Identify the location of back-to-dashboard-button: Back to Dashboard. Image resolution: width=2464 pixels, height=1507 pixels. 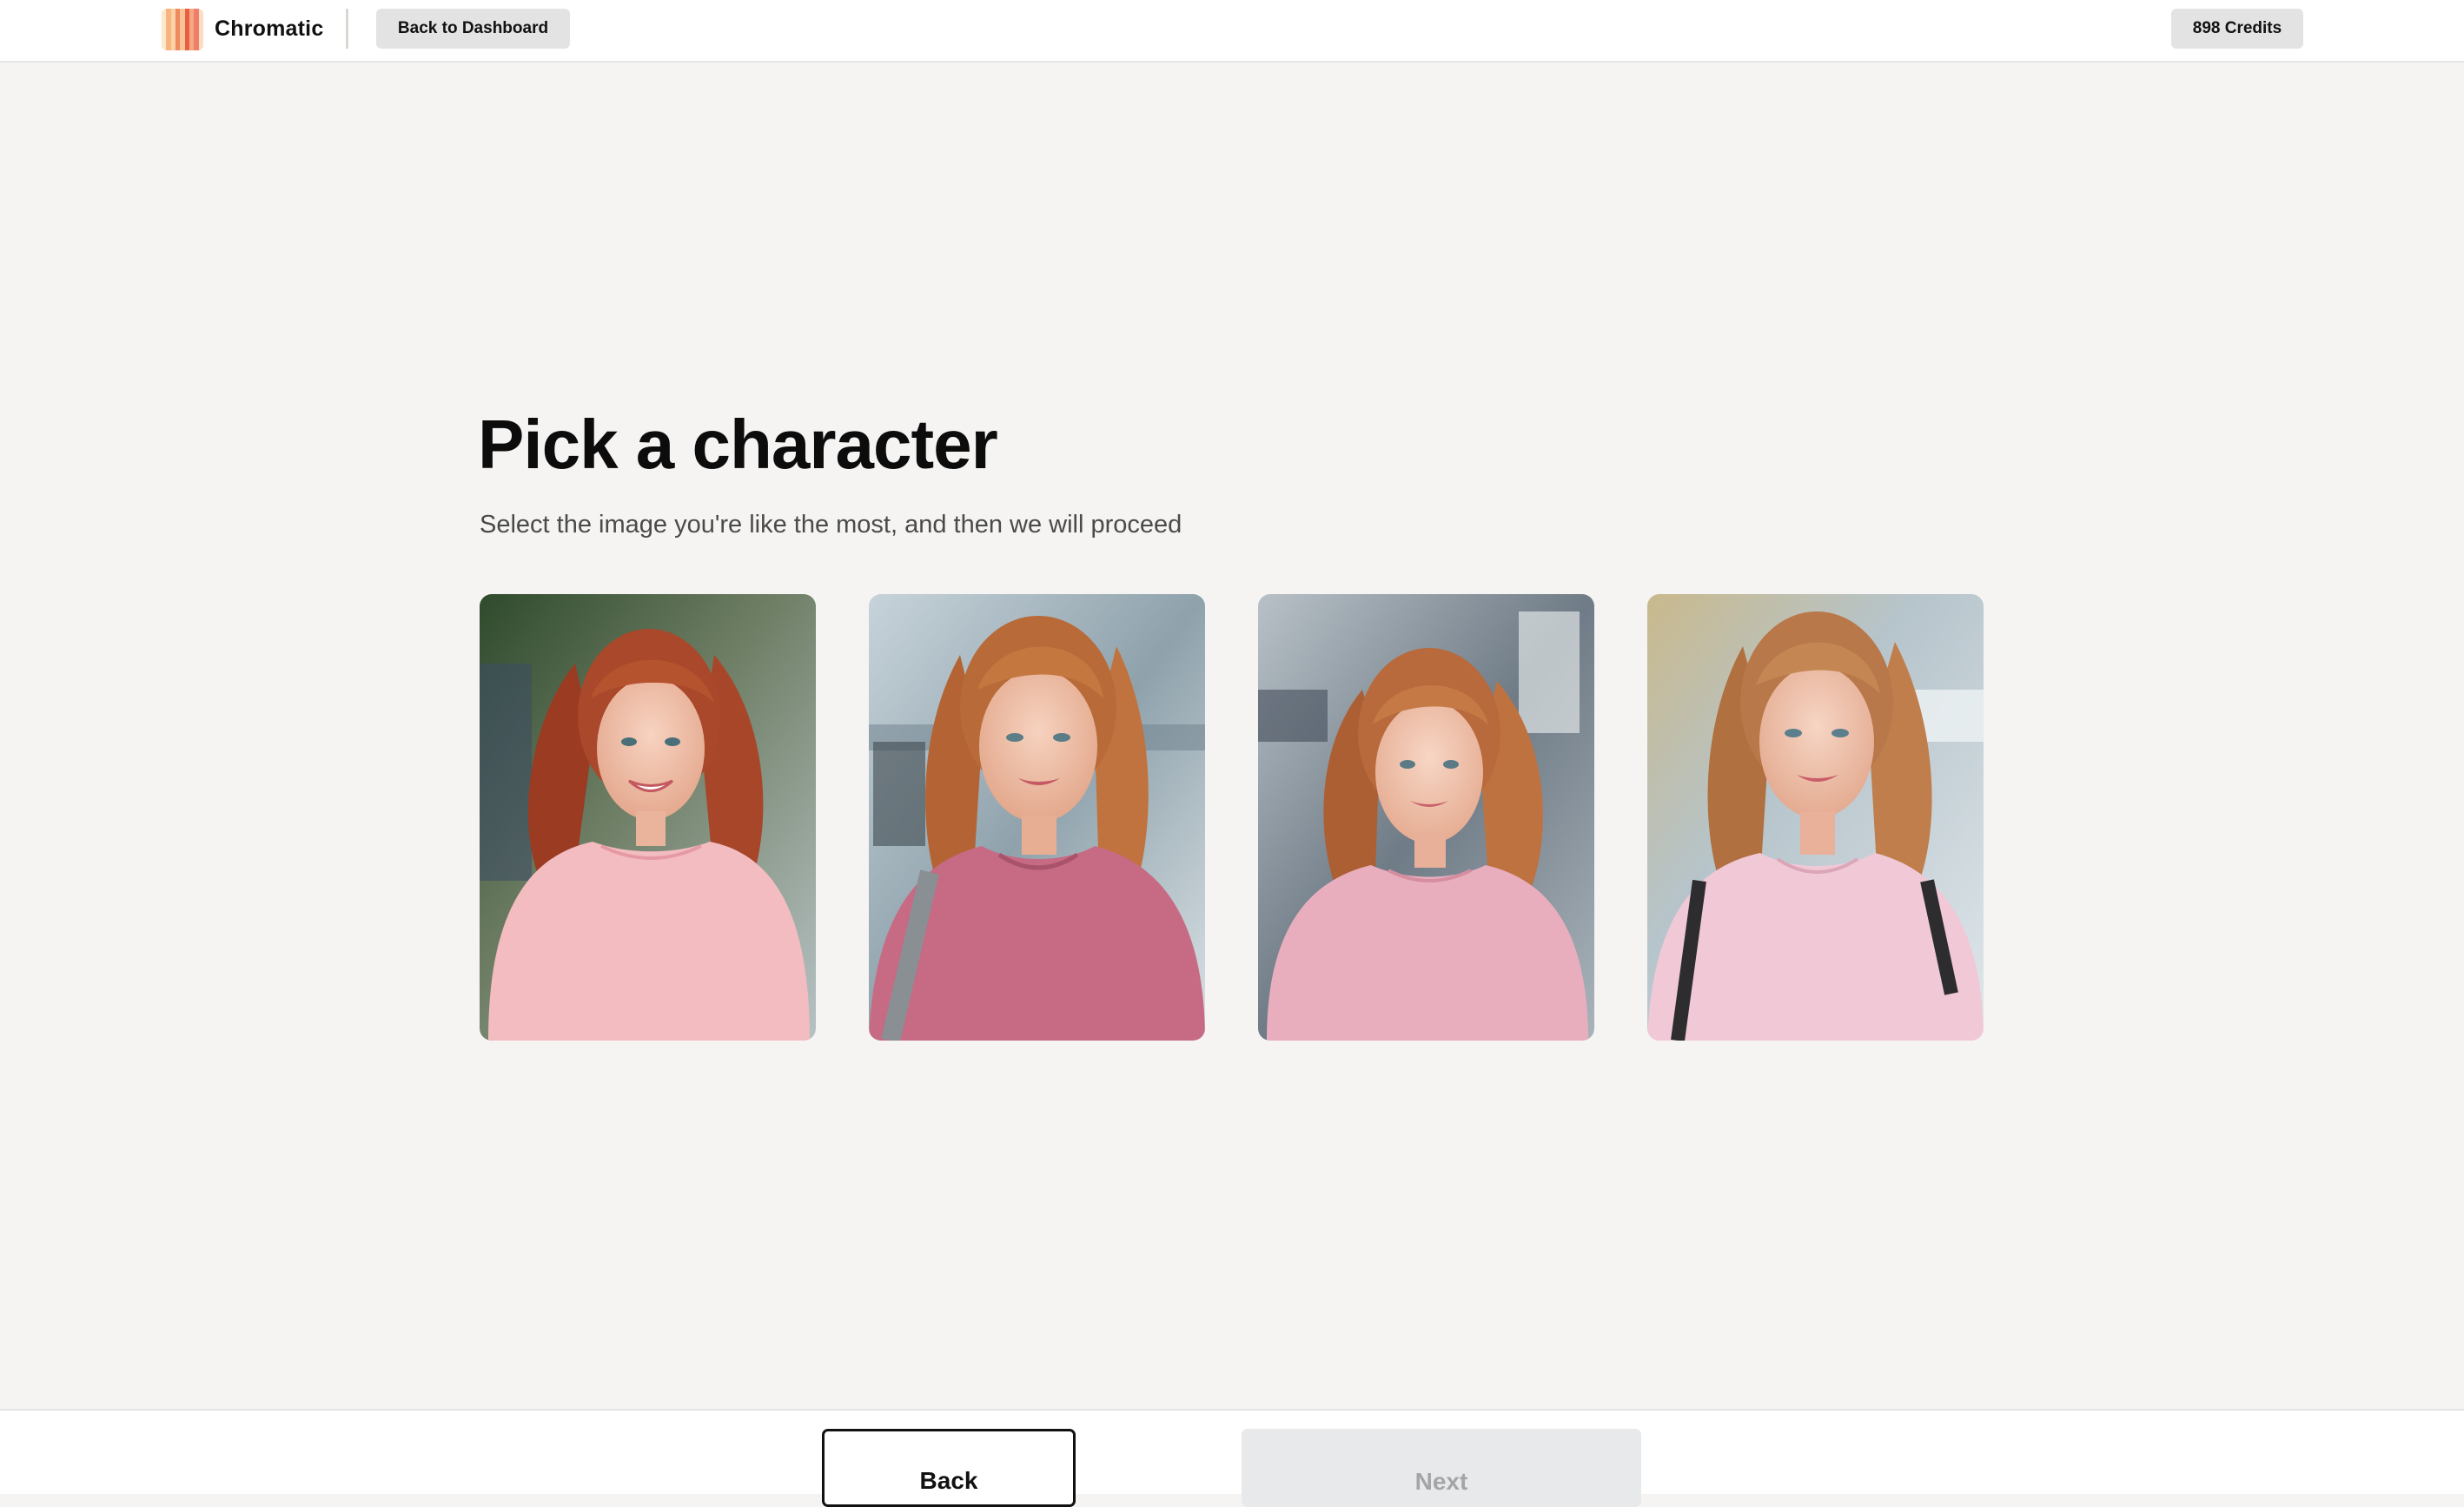
(473, 29).